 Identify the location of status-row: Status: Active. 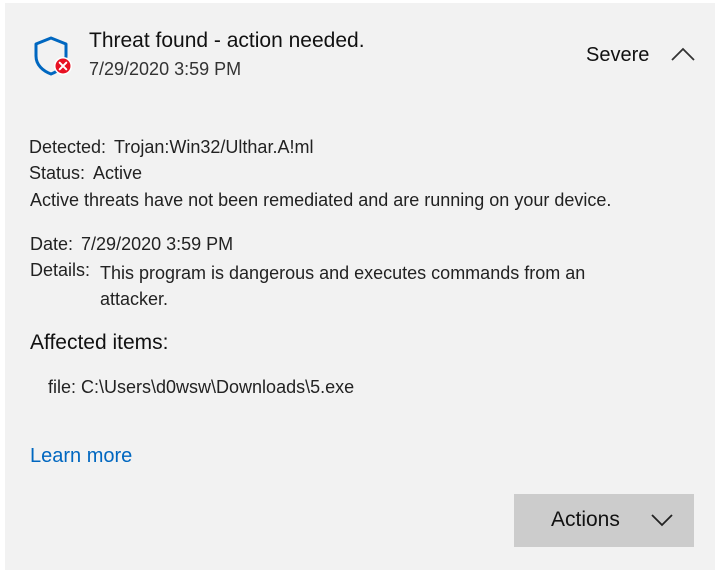
(85, 173).